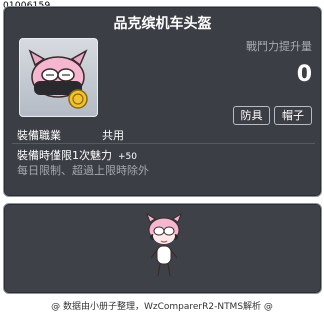 The image size is (324, 316). Describe the element at coordinates (293, 115) in the screenshot. I see `category-badge-hat: 帽子` at that location.